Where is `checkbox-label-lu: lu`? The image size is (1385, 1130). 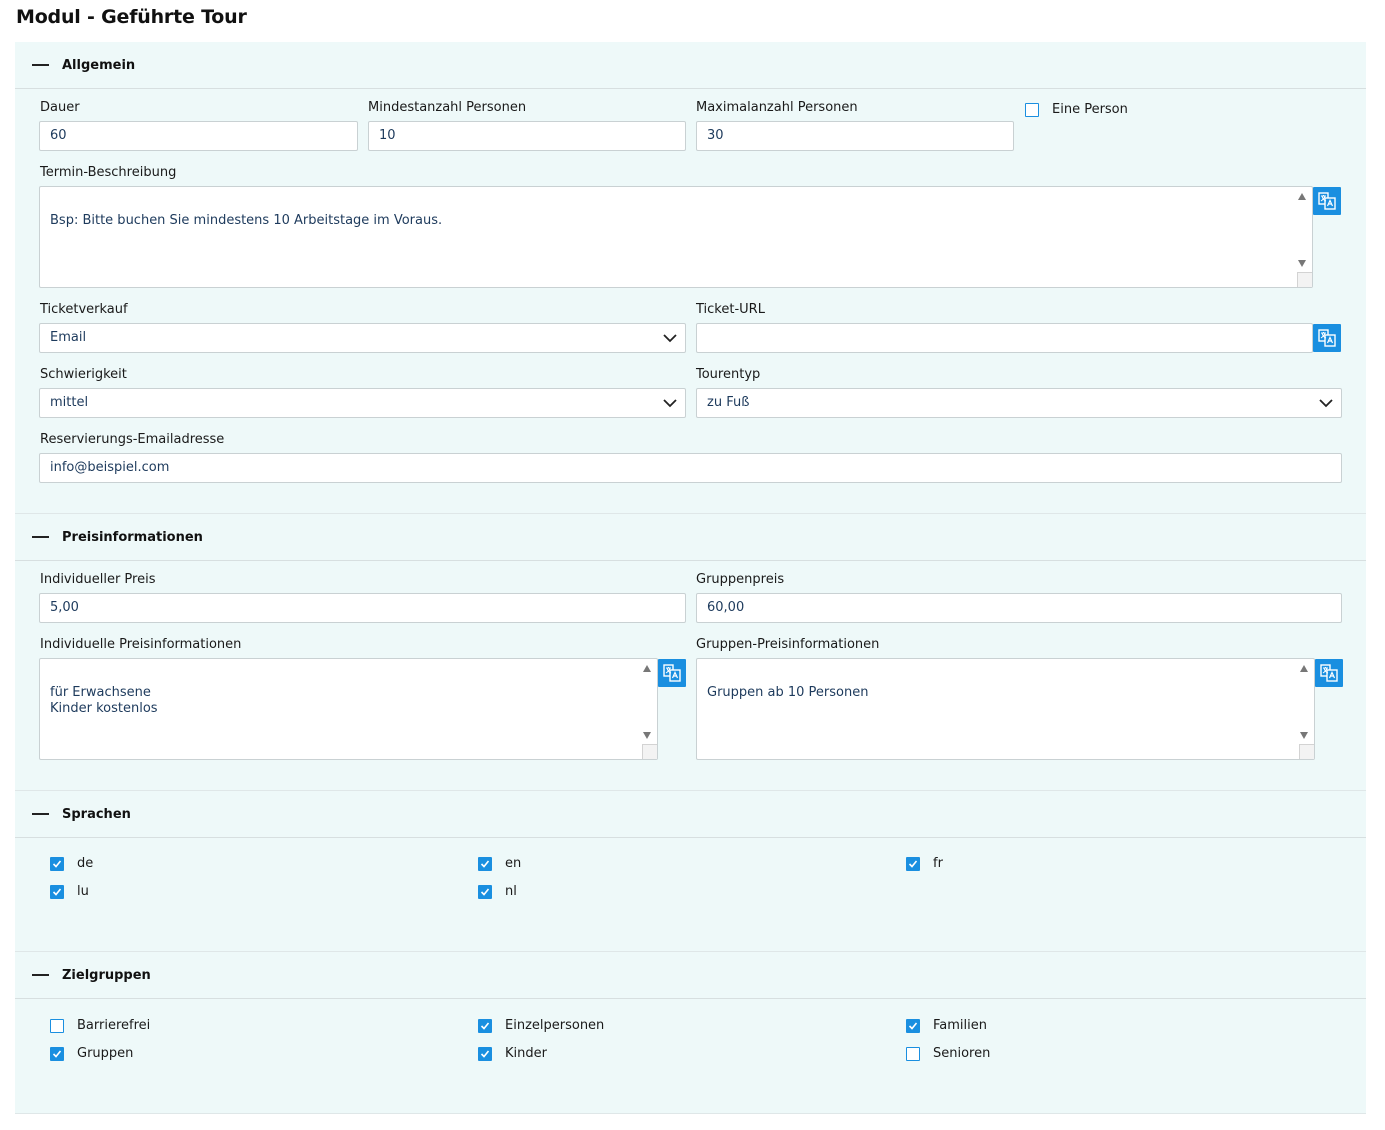 checkbox-label-lu: lu is located at coordinates (83, 891).